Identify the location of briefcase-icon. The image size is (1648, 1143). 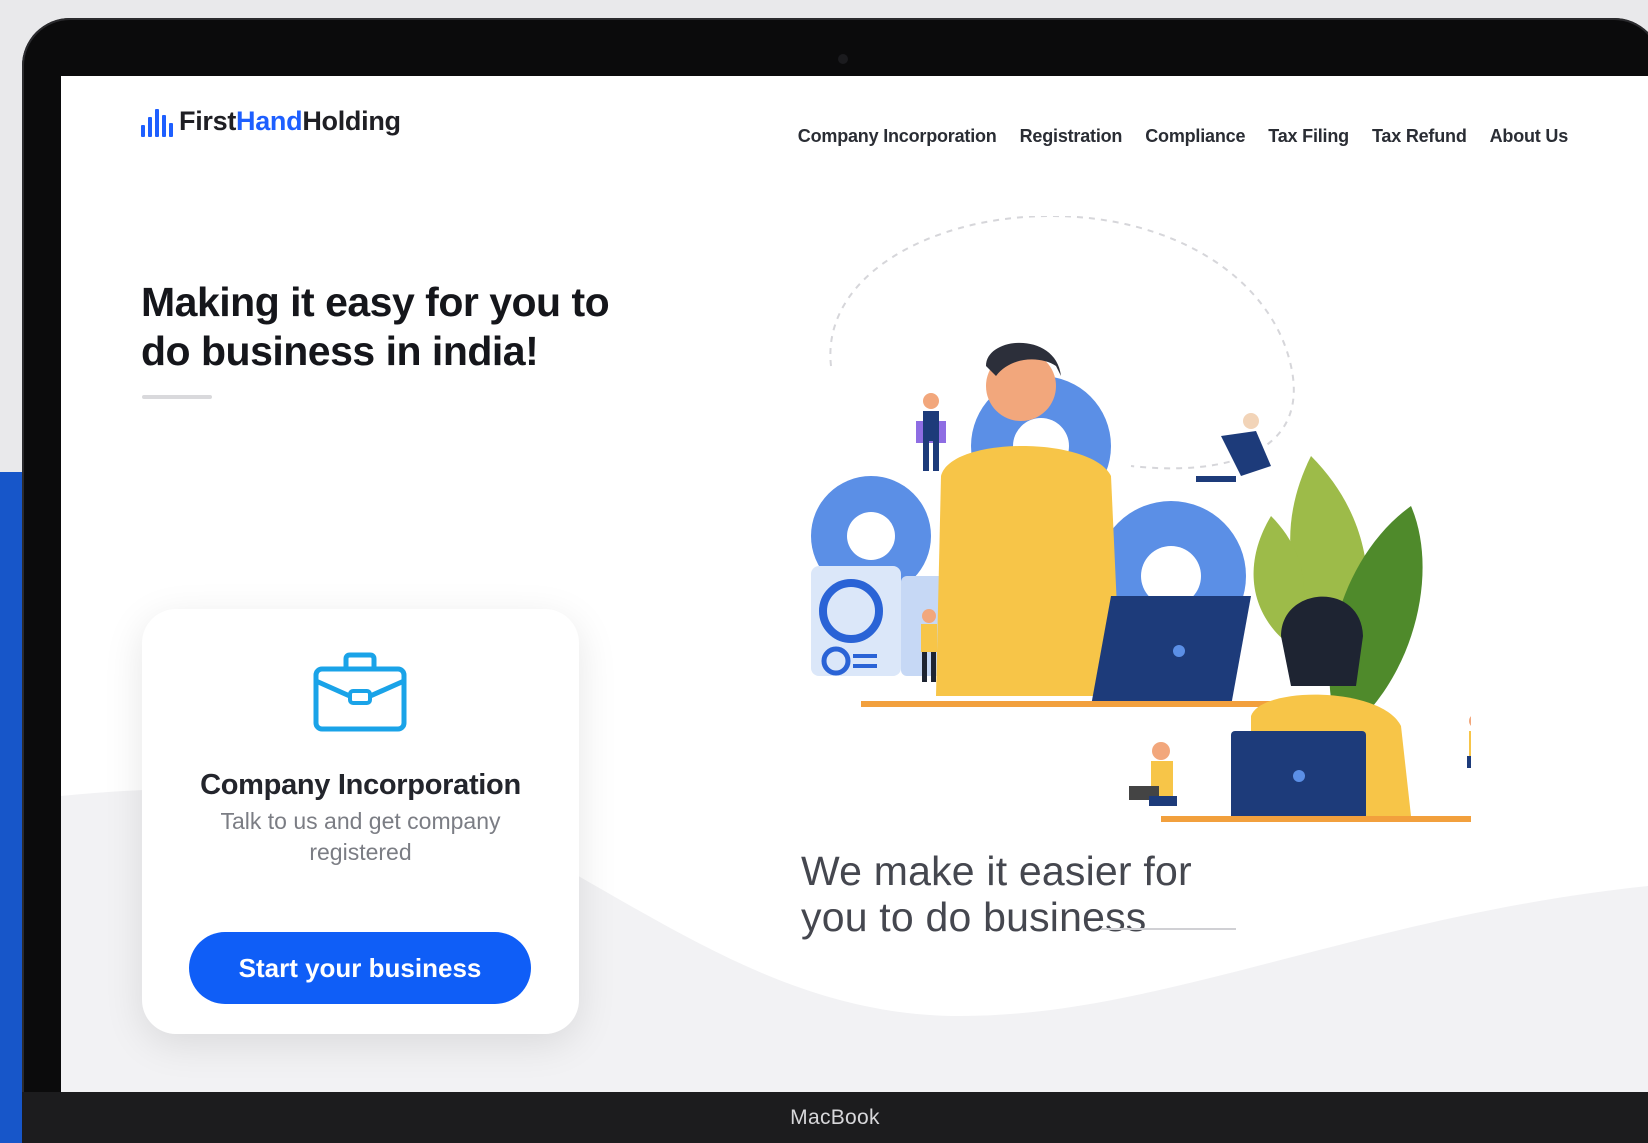
(360, 692).